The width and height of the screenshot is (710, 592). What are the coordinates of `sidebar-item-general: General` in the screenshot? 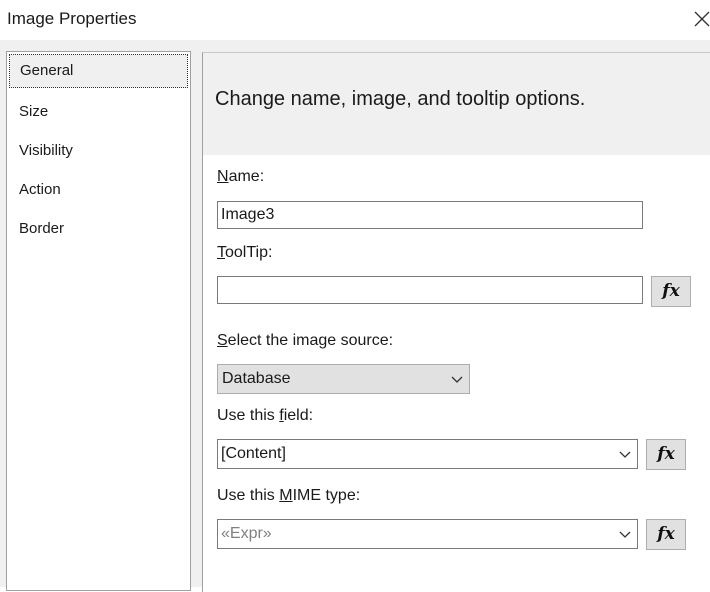 It's located at (98, 71).